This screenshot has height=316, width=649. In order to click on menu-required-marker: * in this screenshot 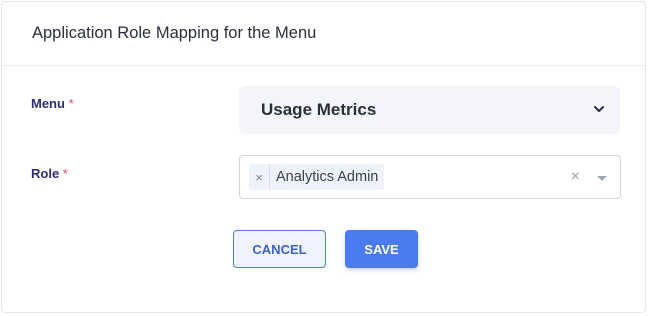, I will do `click(71, 103)`.